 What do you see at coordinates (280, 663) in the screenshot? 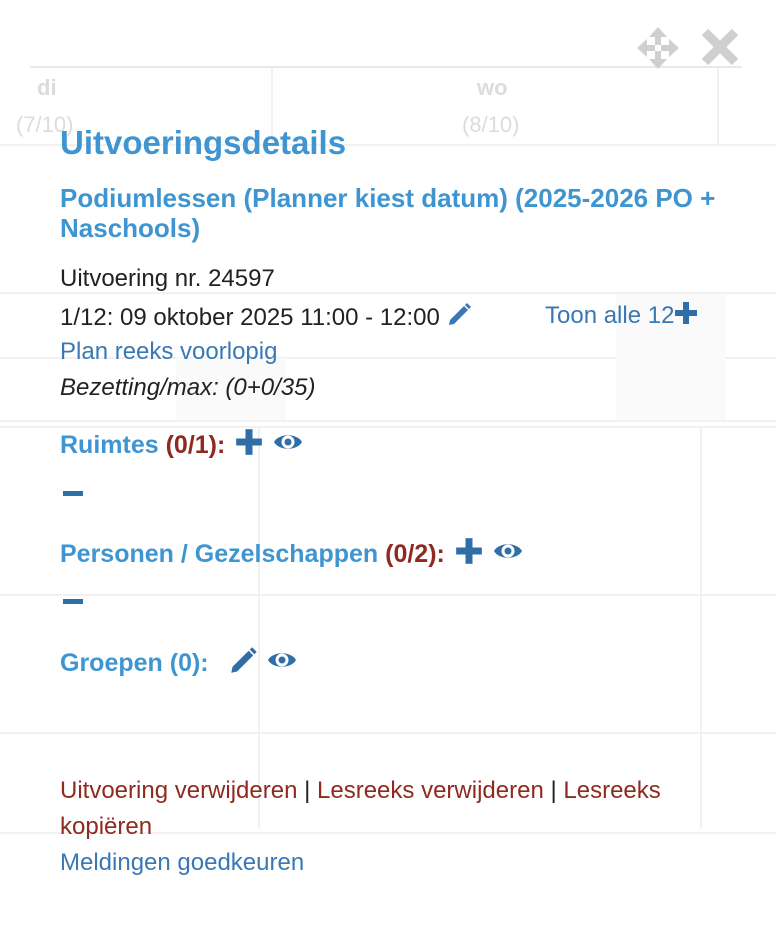
I see `view-groups-eye-icon` at bounding box center [280, 663].